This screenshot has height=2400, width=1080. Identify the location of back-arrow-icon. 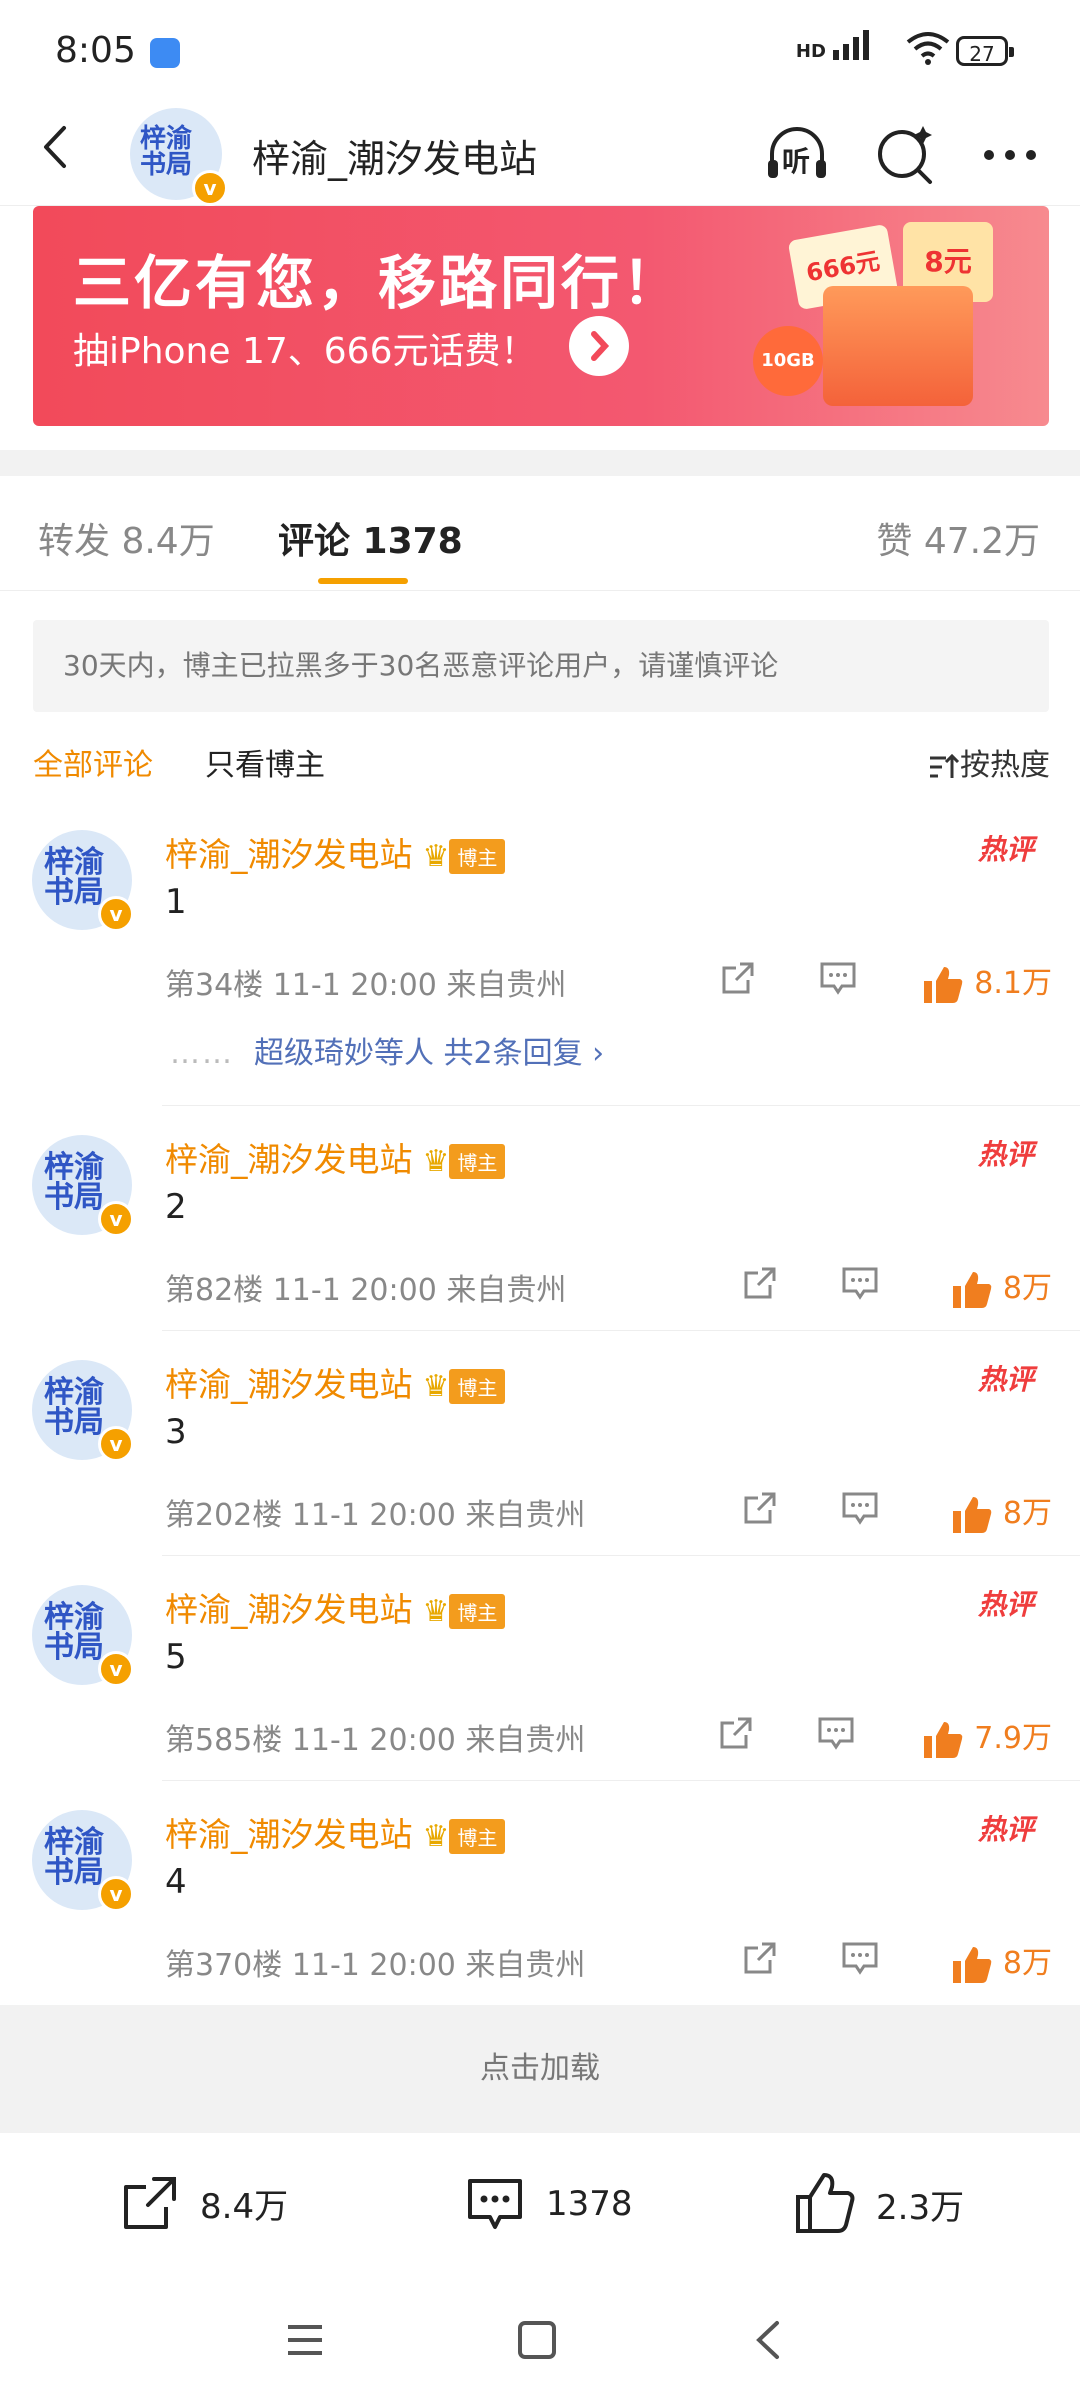
(55, 147).